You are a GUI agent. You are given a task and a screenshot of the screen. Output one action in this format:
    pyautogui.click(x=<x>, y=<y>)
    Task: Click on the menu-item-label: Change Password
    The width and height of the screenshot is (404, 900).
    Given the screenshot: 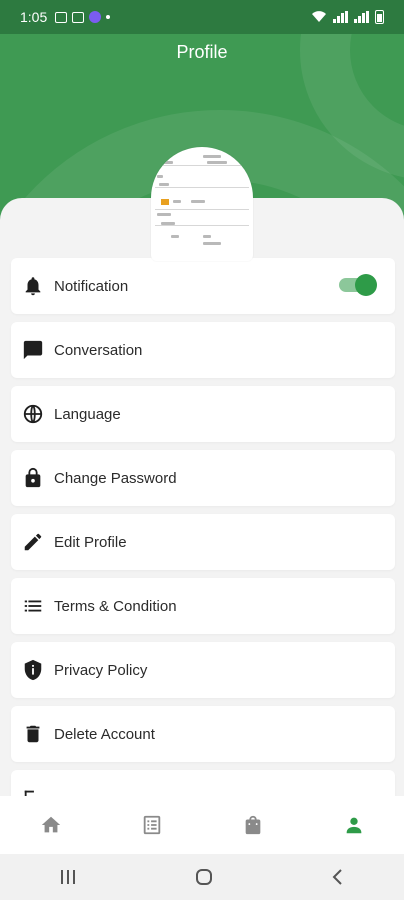 What is the action you would take?
    pyautogui.click(x=115, y=478)
    